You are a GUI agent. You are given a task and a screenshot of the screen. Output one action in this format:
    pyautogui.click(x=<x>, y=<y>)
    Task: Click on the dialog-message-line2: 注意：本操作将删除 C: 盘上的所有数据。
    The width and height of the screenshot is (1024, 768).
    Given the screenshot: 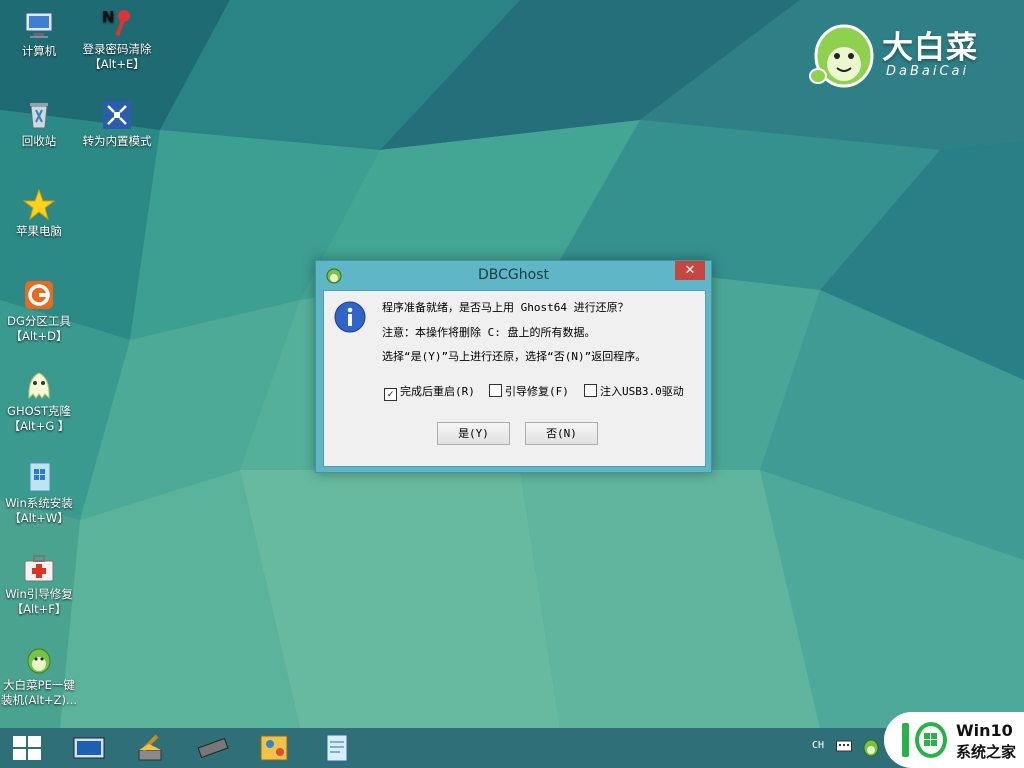 What is the action you would take?
    pyautogui.click(x=489, y=332)
    